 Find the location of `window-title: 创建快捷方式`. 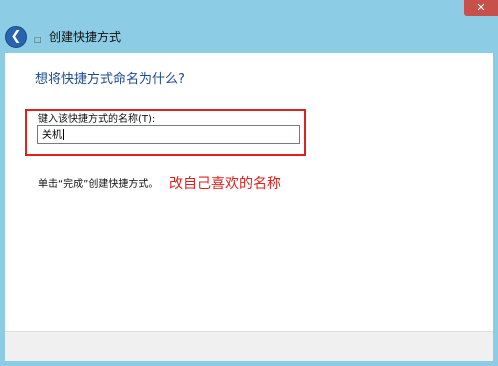

window-title: 创建快捷方式 is located at coordinates (85, 37).